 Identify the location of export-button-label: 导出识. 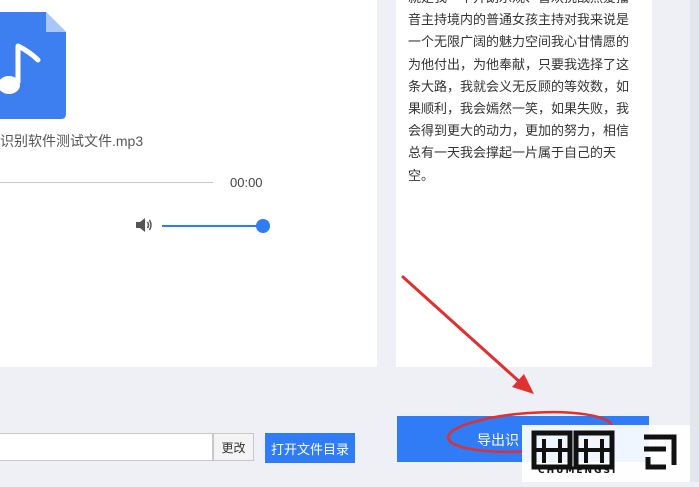
(498, 440).